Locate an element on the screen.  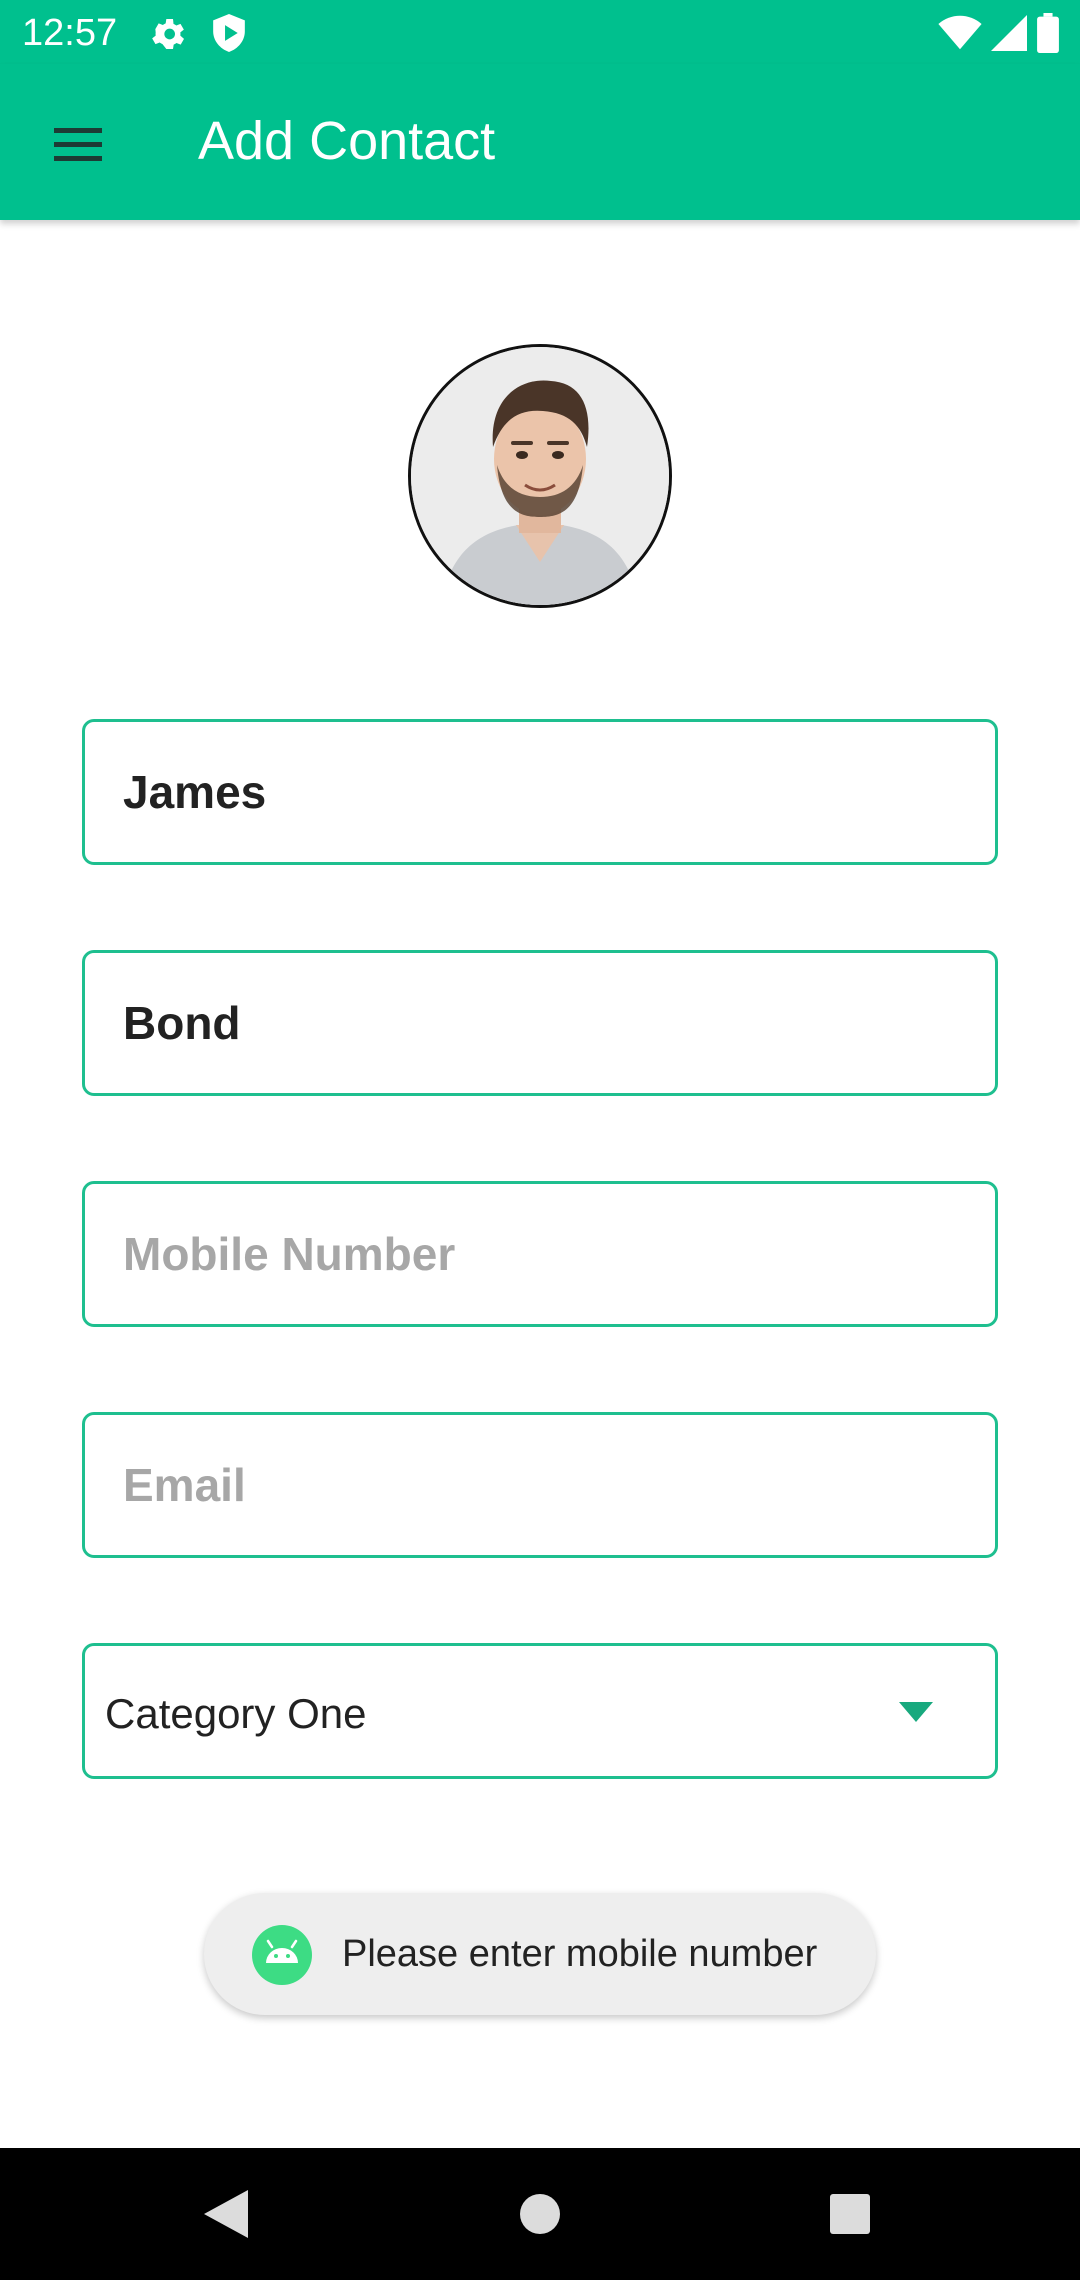
last-name-field is located at coordinates (540, 1023).